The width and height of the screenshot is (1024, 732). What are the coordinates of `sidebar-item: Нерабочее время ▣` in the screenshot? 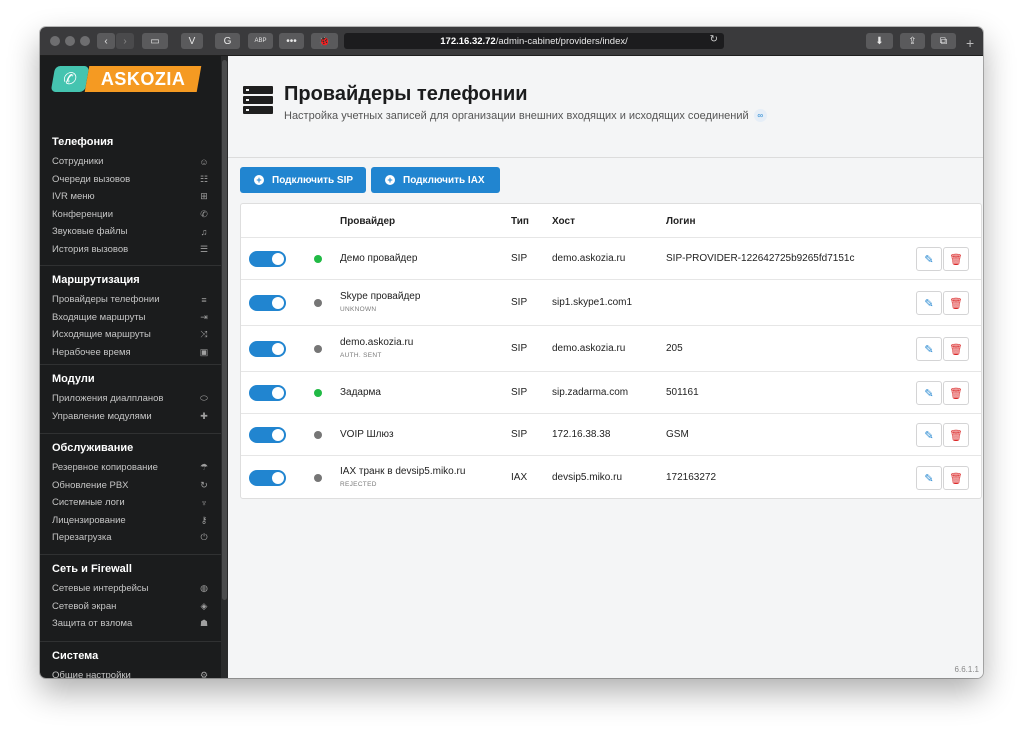 It's located at (131, 352).